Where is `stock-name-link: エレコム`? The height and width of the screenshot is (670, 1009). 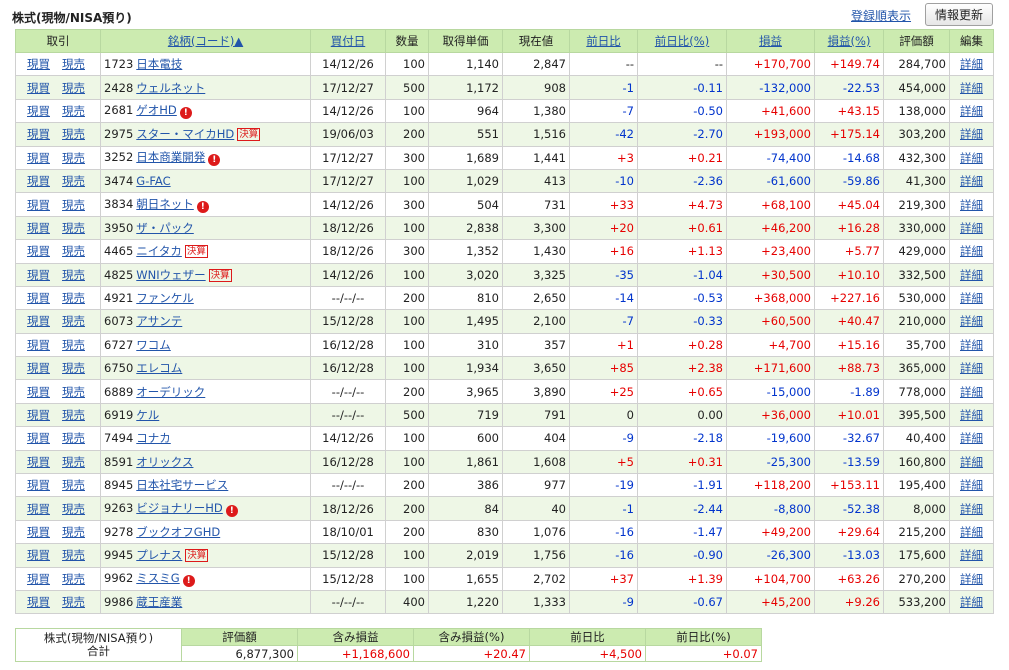
stock-name-link: エレコム is located at coordinates (159, 368).